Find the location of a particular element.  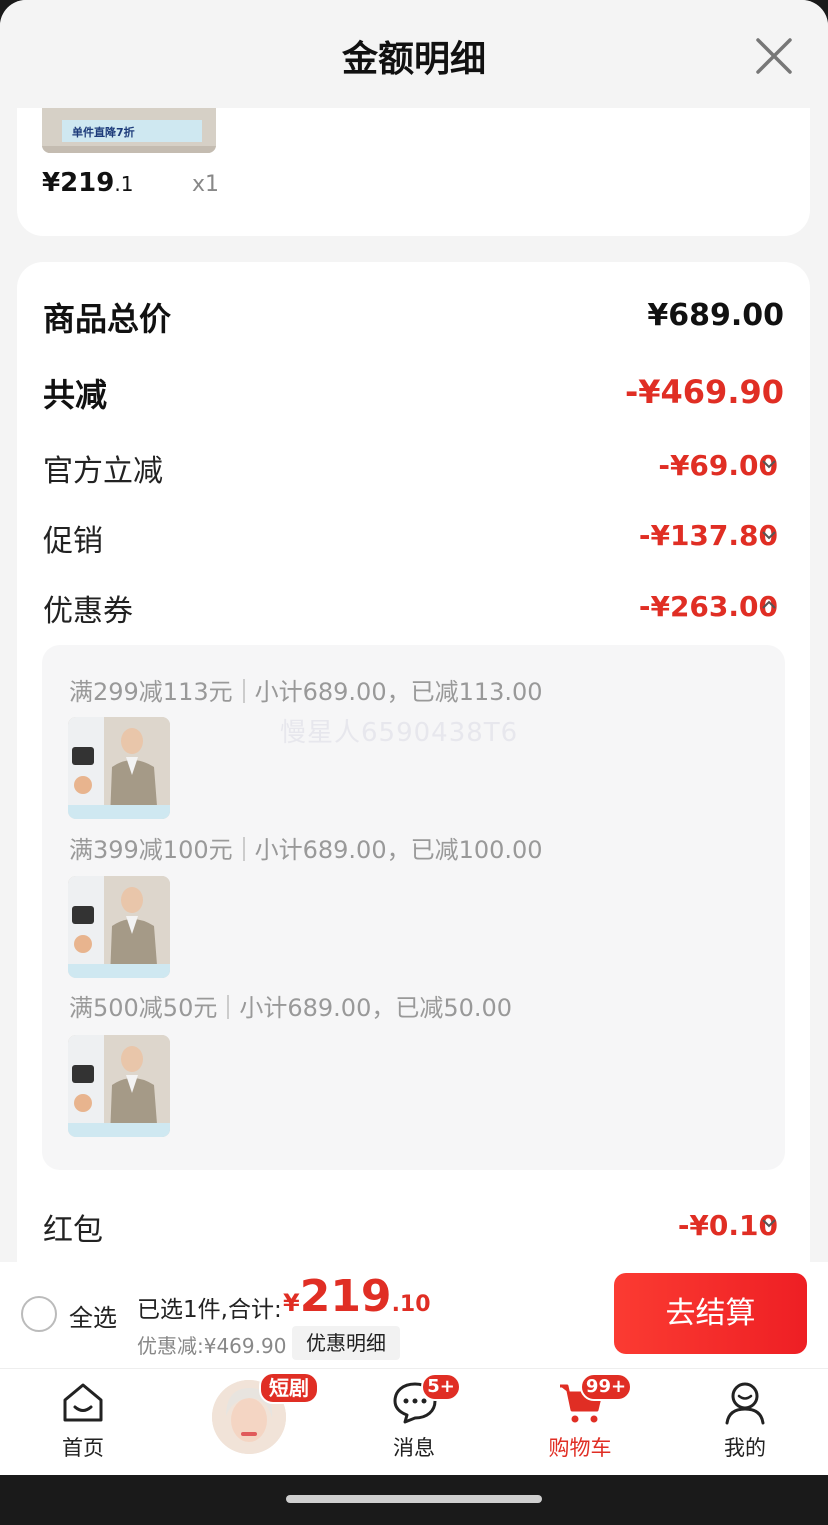

sheet-header: 金额明细 is located at coordinates (414, 54).